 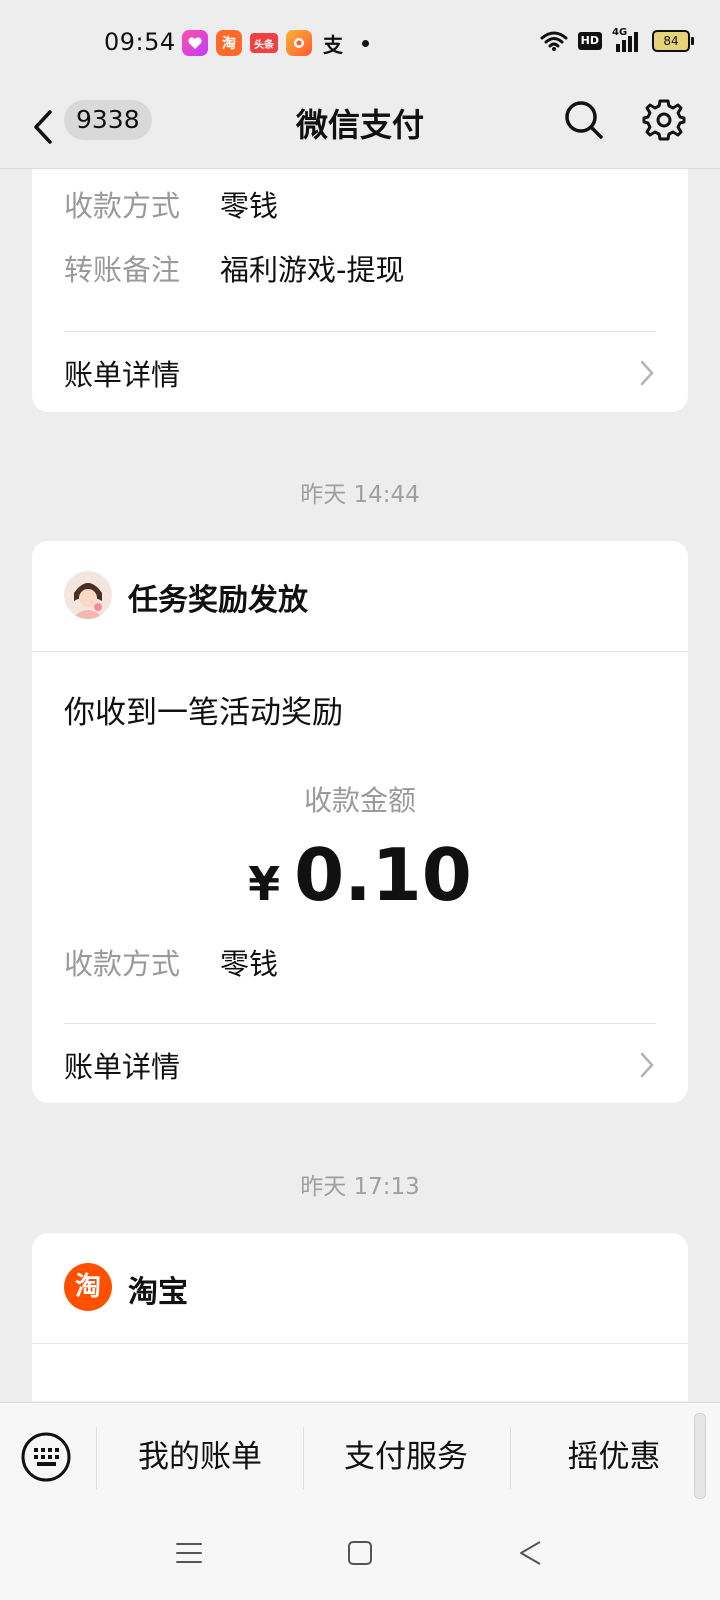 I want to click on status-bar: 09:54 淘 头条 支 HD 4G 84, so click(x=360, y=45).